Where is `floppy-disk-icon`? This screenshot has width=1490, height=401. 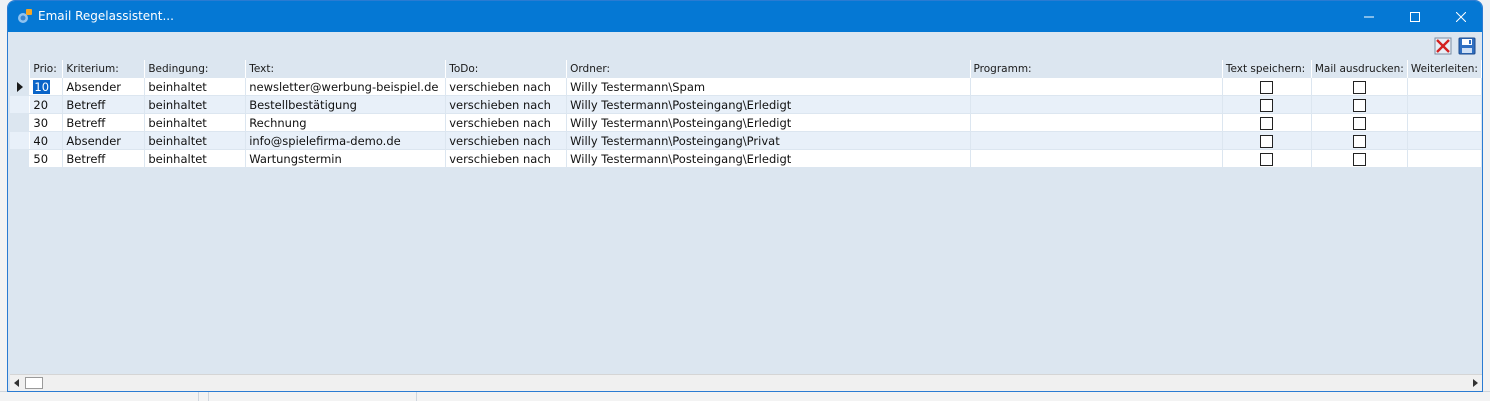 floppy-disk-icon is located at coordinates (1467, 46).